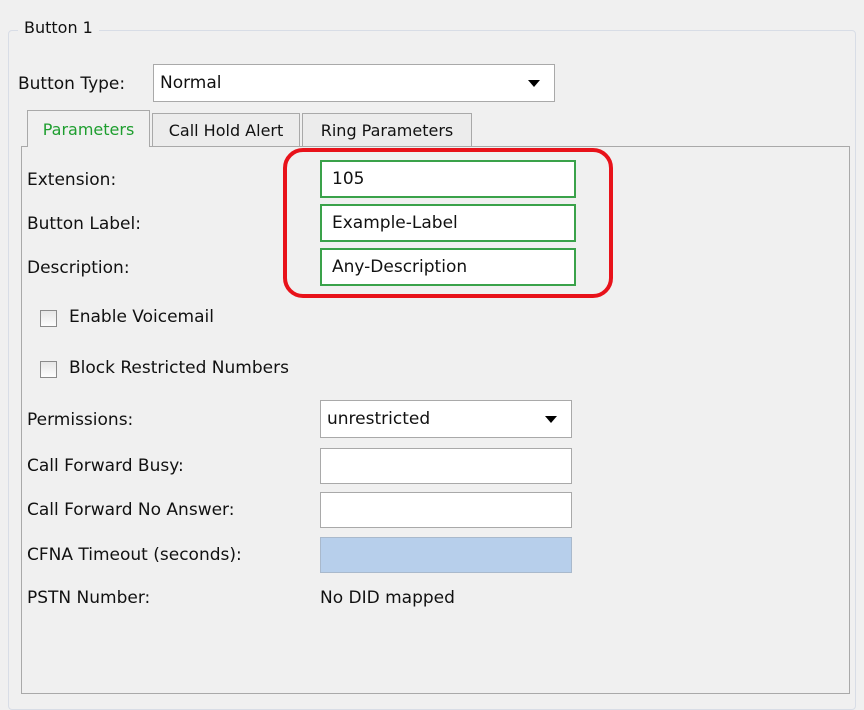 This screenshot has height=710, width=864. What do you see at coordinates (48, 318) in the screenshot?
I see `enable-voicemail-checkbox` at bounding box center [48, 318].